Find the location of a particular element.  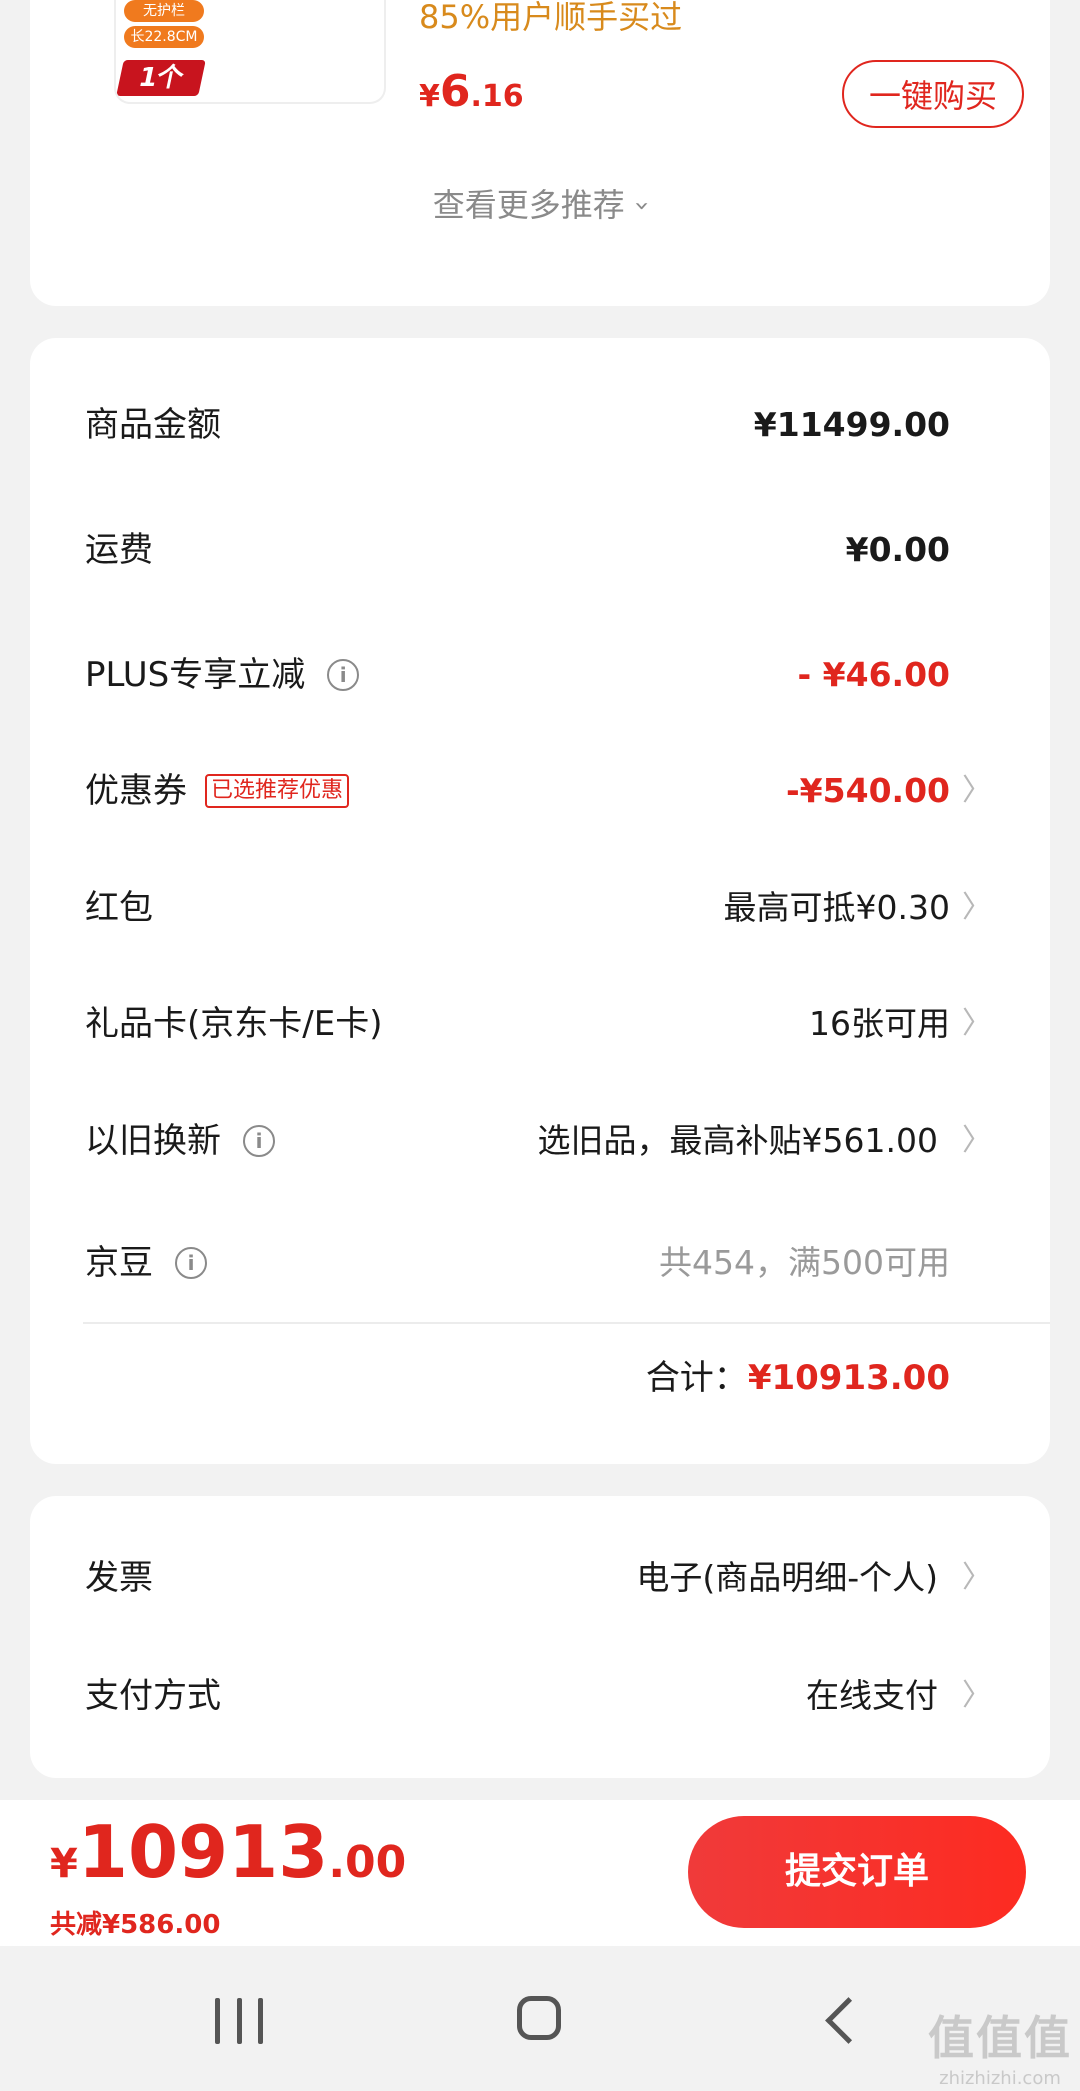

total-line: 合计：¥10913.00 is located at coordinates (798, 1378).